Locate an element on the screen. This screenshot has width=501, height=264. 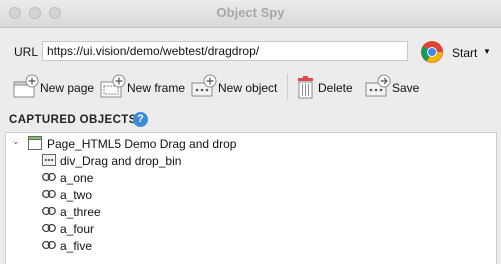
new-frame-icon is located at coordinates (113, 86).